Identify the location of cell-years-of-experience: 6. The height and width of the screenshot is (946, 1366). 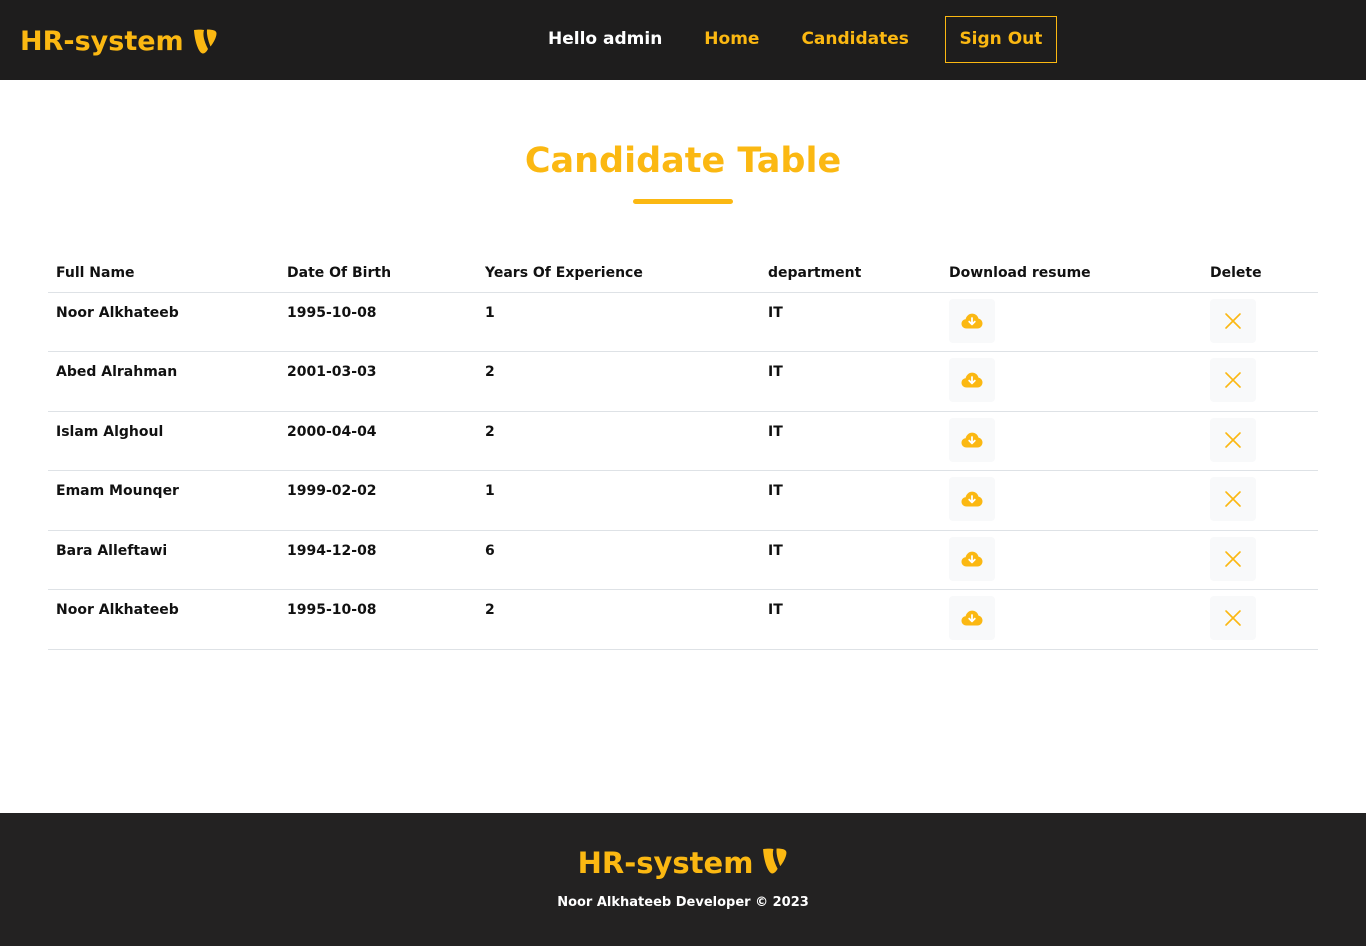
(618, 560).